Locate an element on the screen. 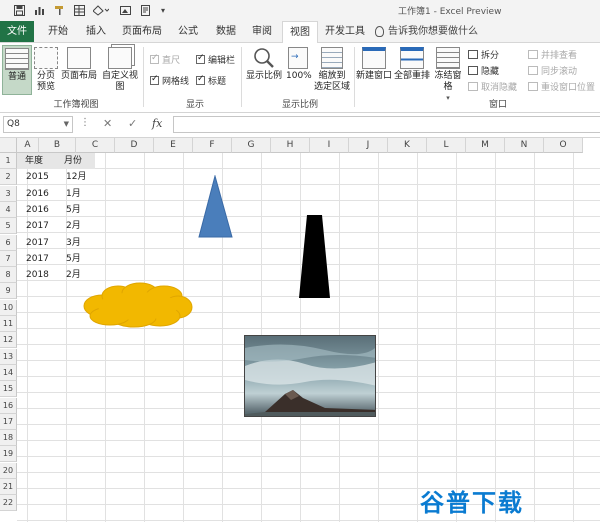 The height and width of the screenshot is (522, 600). cell-month: 5月 is located at coordinates (75, 259).